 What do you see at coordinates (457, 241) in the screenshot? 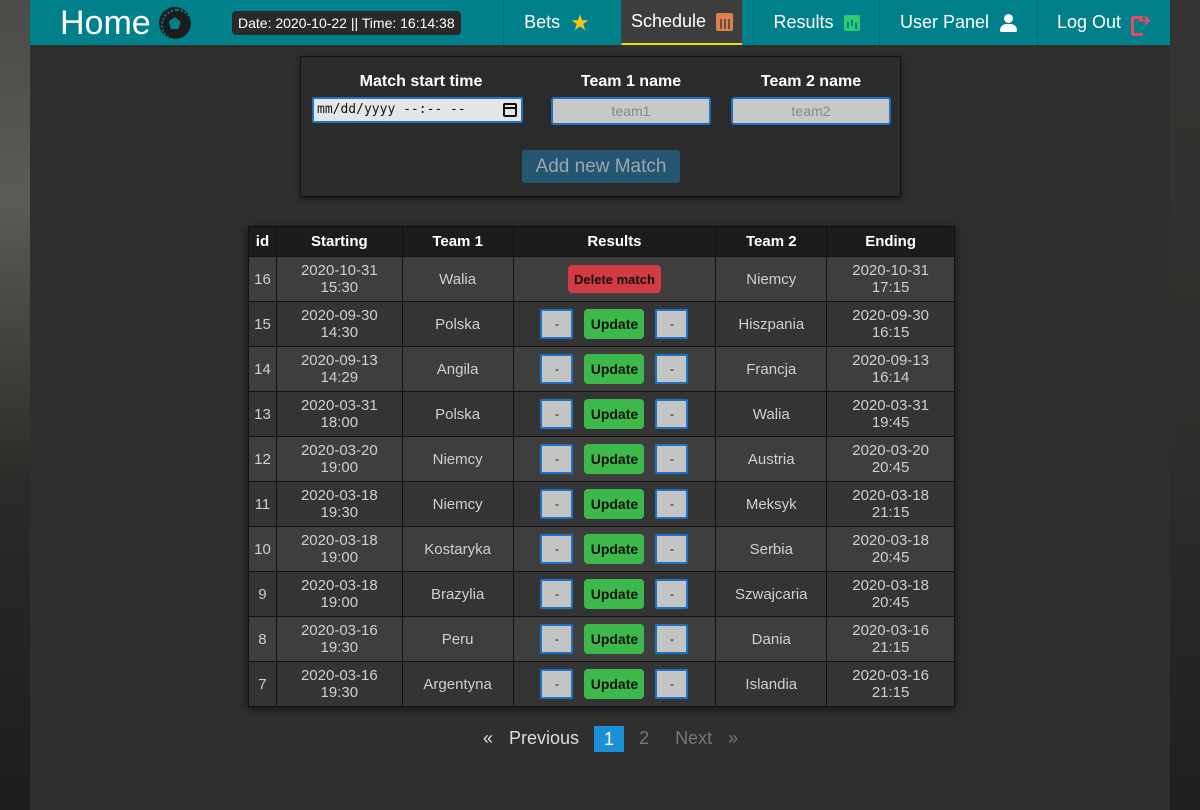
I see `col-header-team1: Team 1` at bounding box center [457, 241].